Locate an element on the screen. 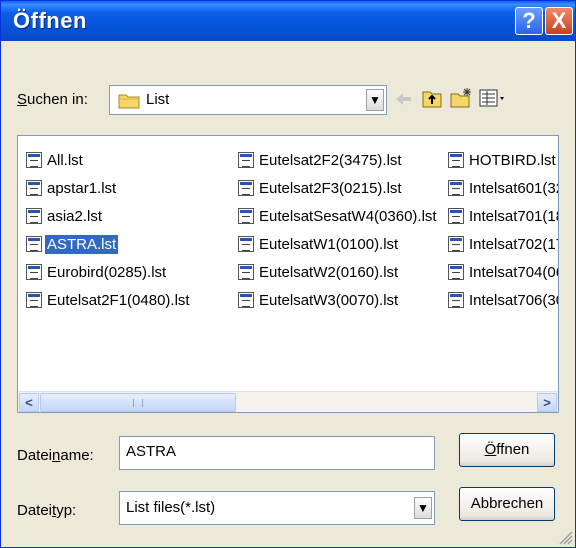  list-item: Eurobird(0285).lst is located at coordinates (97, 272).